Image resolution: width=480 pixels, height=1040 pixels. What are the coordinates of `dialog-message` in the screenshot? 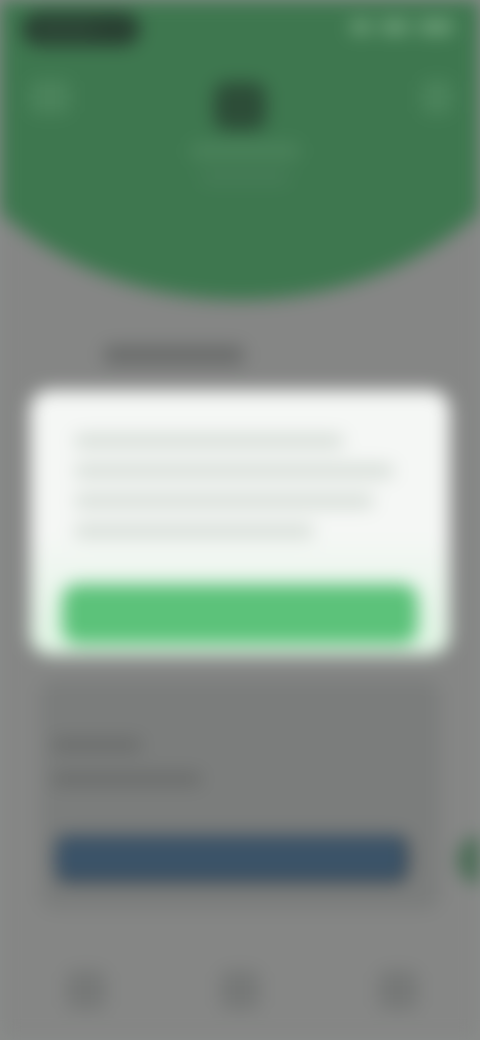 It's located at (239, 493).